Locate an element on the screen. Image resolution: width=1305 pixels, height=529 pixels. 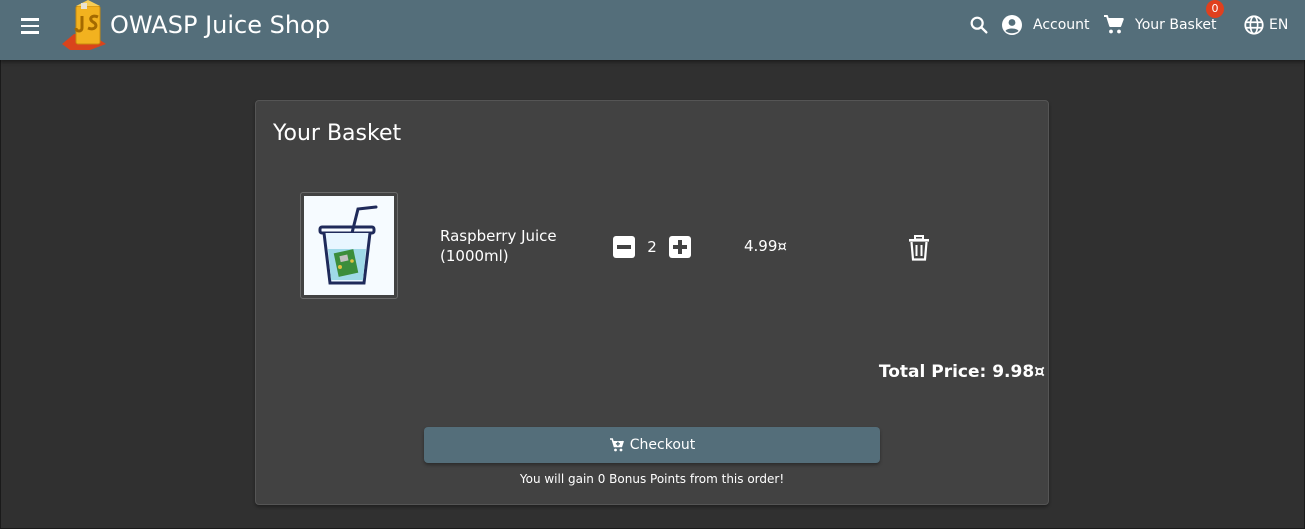
basket-title: Your Basket is located at coordinates (337, 133).